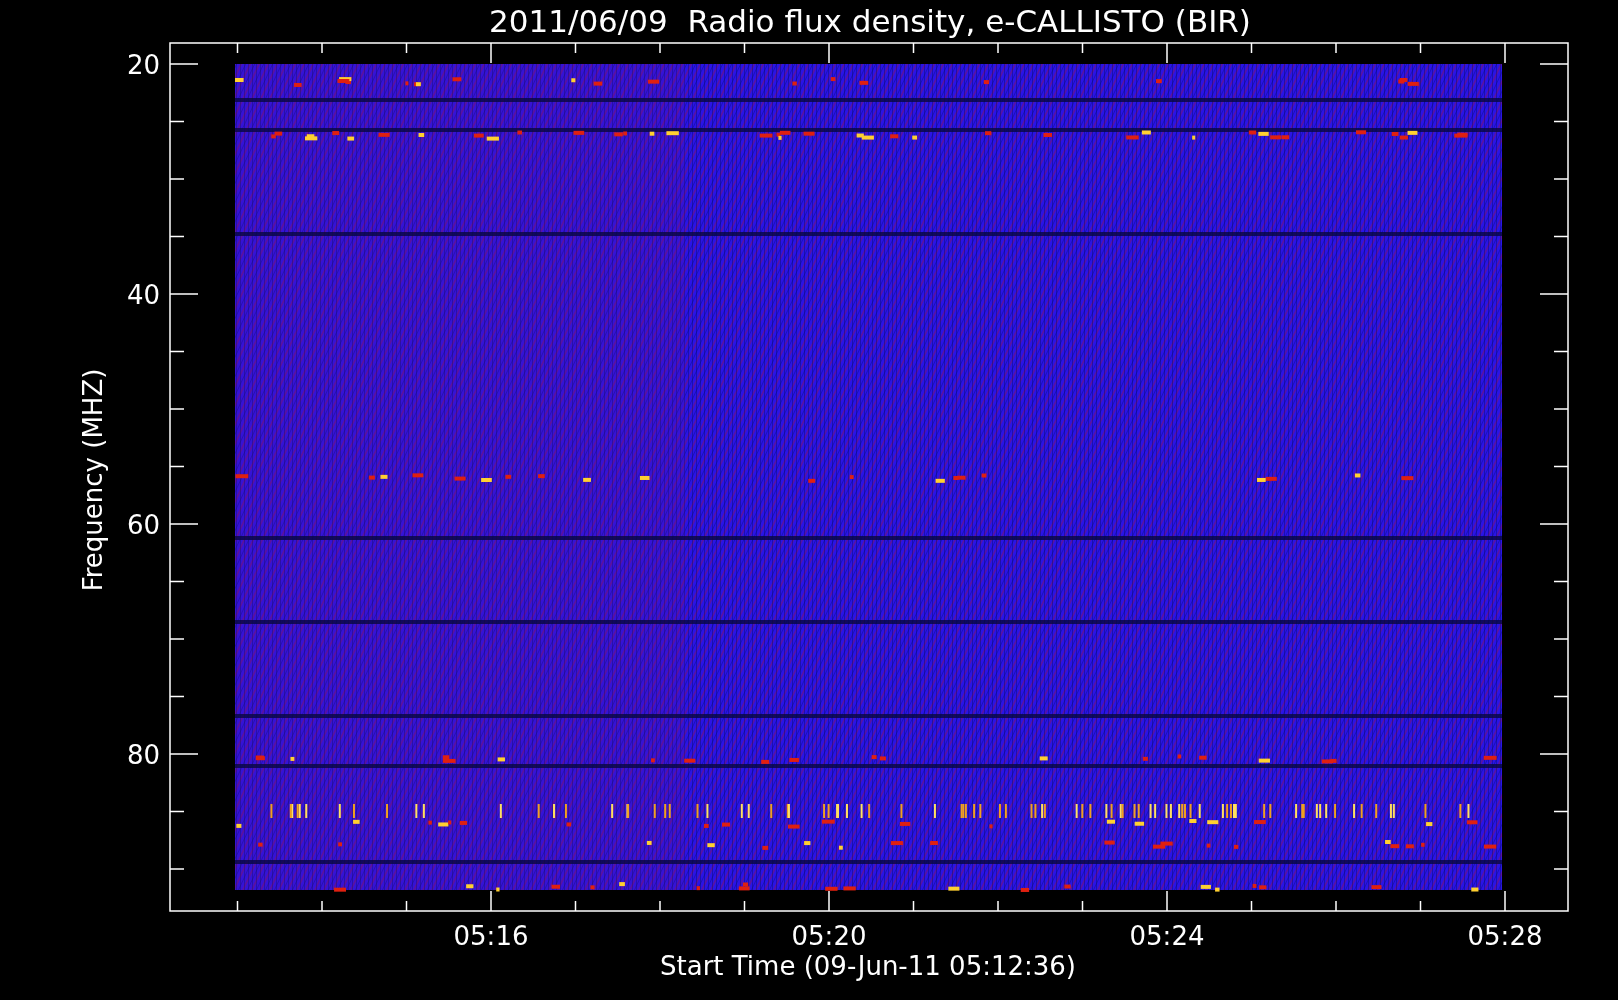 The width and height of the screenshot is (1618, 1000). What do you see at coordinates (143, 295) in the screenshot?
I see `y-tick-label: 40` at bounding box center [143, 295].